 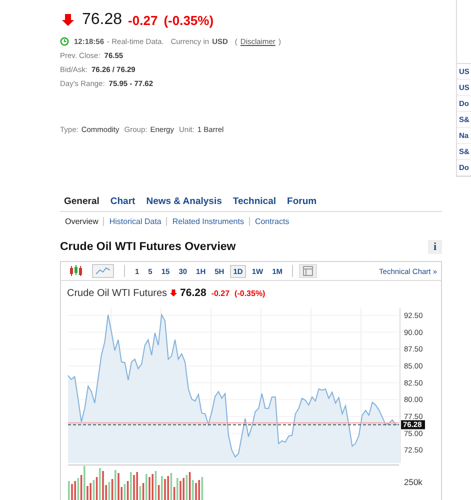 I want to click on last-price: 76.28, so click(x=102, y=20).